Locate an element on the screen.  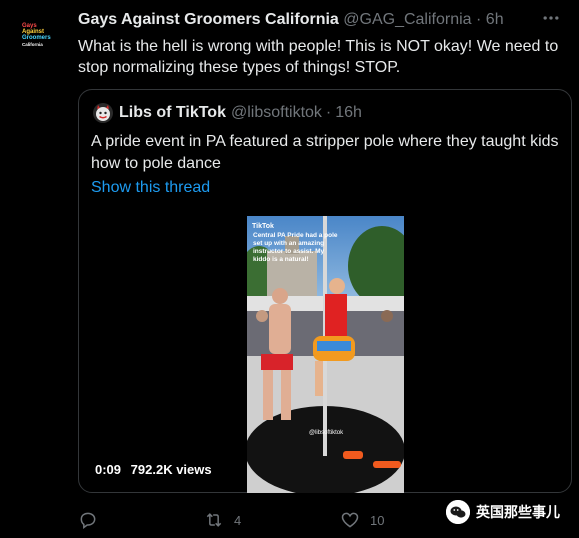
video-stats: 0:09 792.2K views is located at coordinates (156, 469).